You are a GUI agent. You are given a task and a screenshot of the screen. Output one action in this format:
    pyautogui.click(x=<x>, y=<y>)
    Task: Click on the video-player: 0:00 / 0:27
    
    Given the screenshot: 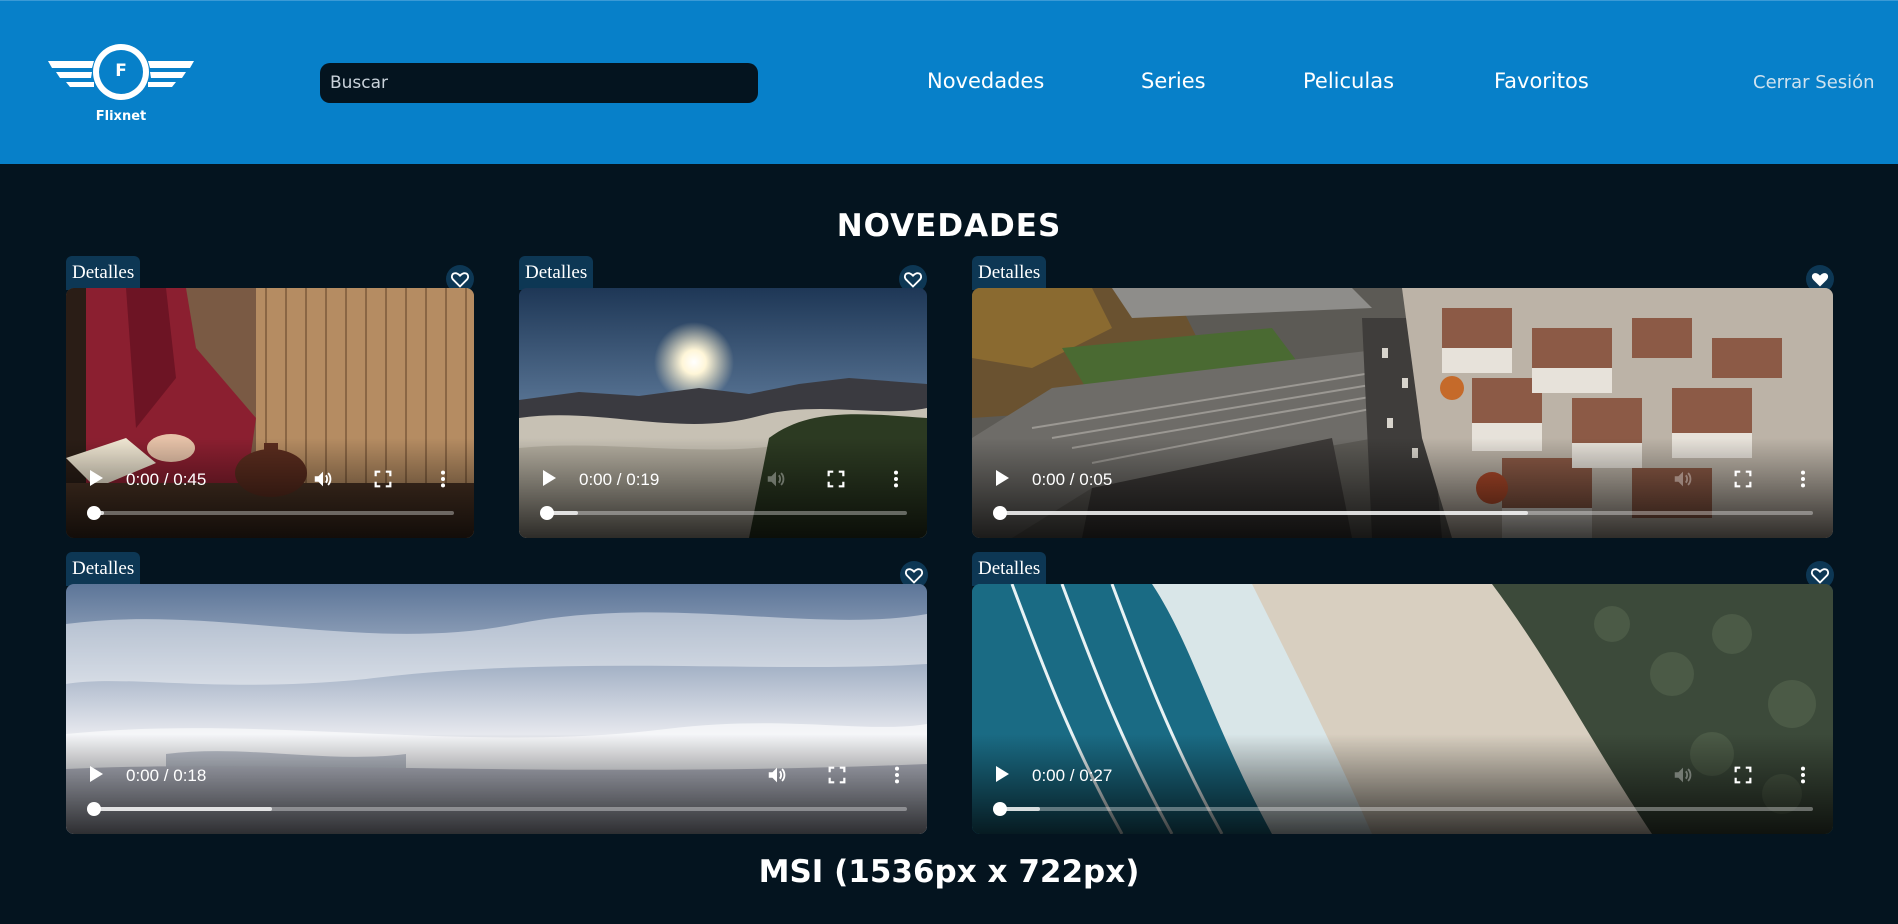 What is the action you would take?
    pyautogui.click(x=1402, y=709)
    